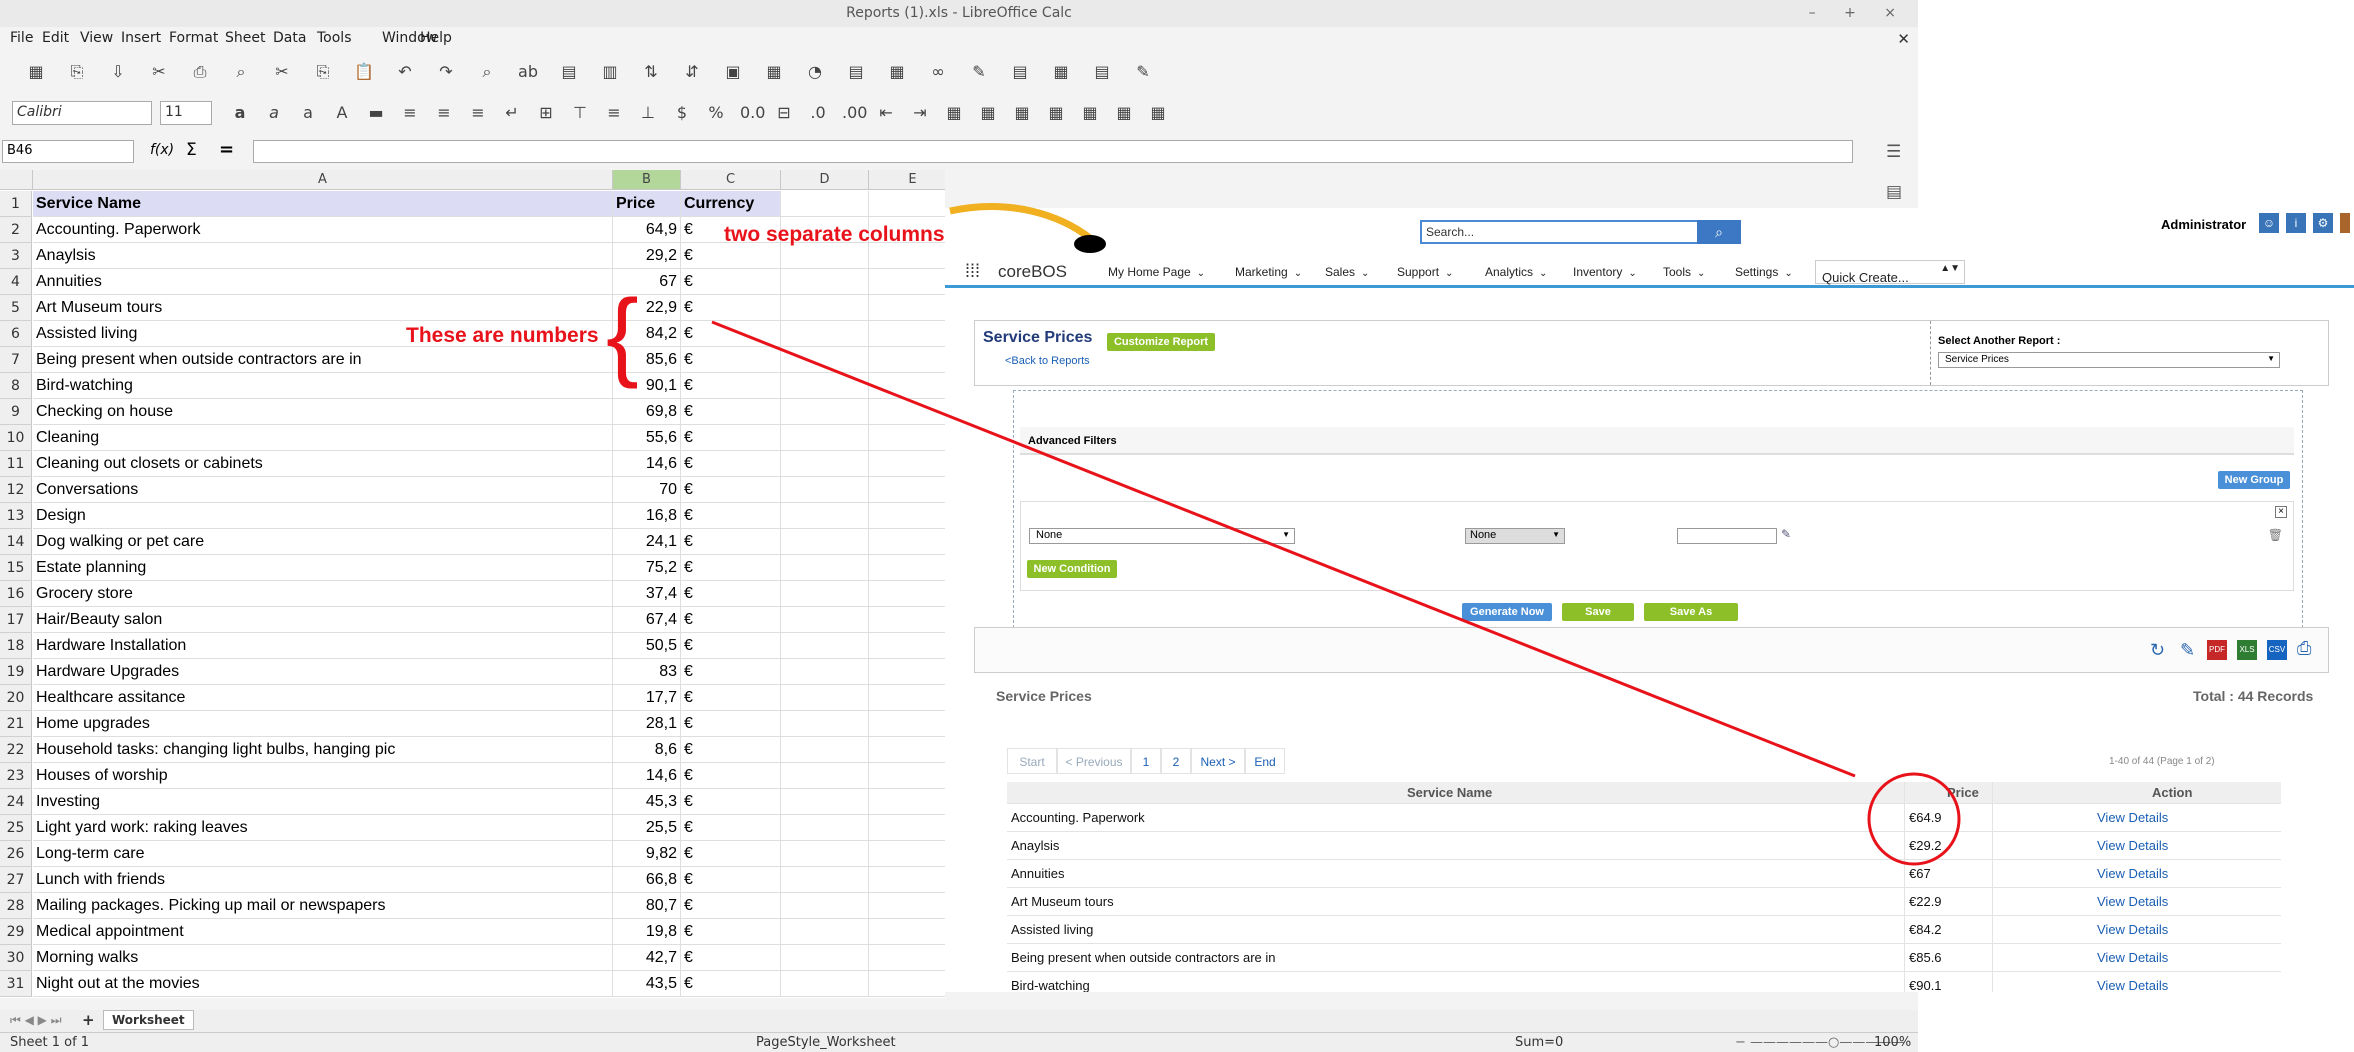 The height and width of the screenshot is (1052, 2354). What do you see at coordinates (1021, 221) in the screenshot?
I see `yellow-arrow` at bounding box center [1021, 221].